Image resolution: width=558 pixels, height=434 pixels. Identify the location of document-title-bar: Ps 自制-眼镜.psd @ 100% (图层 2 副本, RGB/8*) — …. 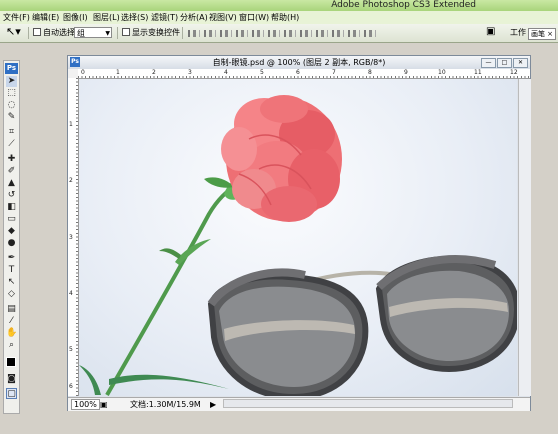
(299, 63).